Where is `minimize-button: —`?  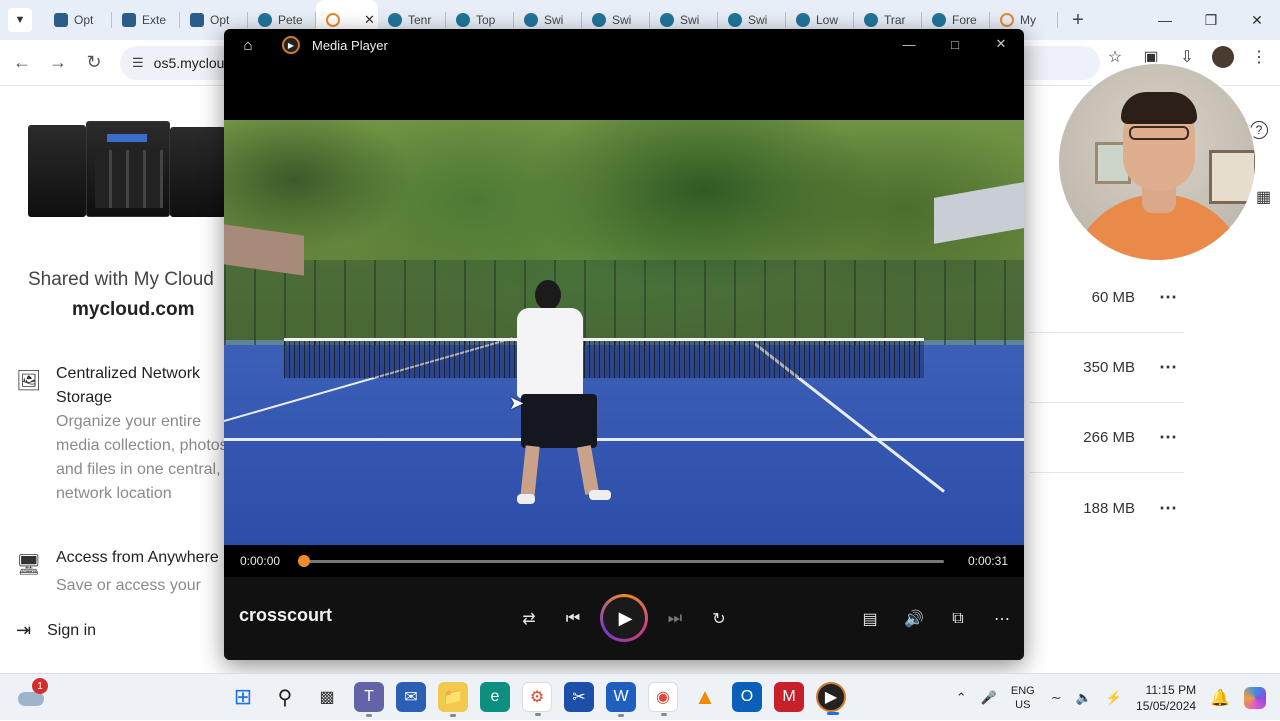 minimize-button: — is located at coordinates (1165, 20).